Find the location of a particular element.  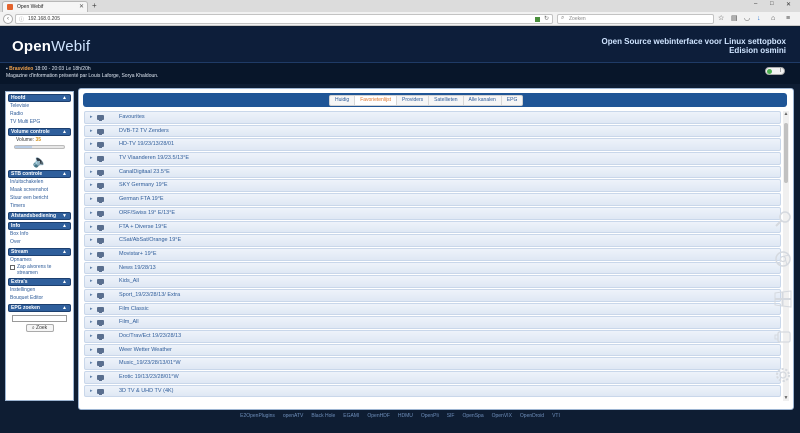

sidebar-link-box-info: Box Info is located at coordinates (39, 234).